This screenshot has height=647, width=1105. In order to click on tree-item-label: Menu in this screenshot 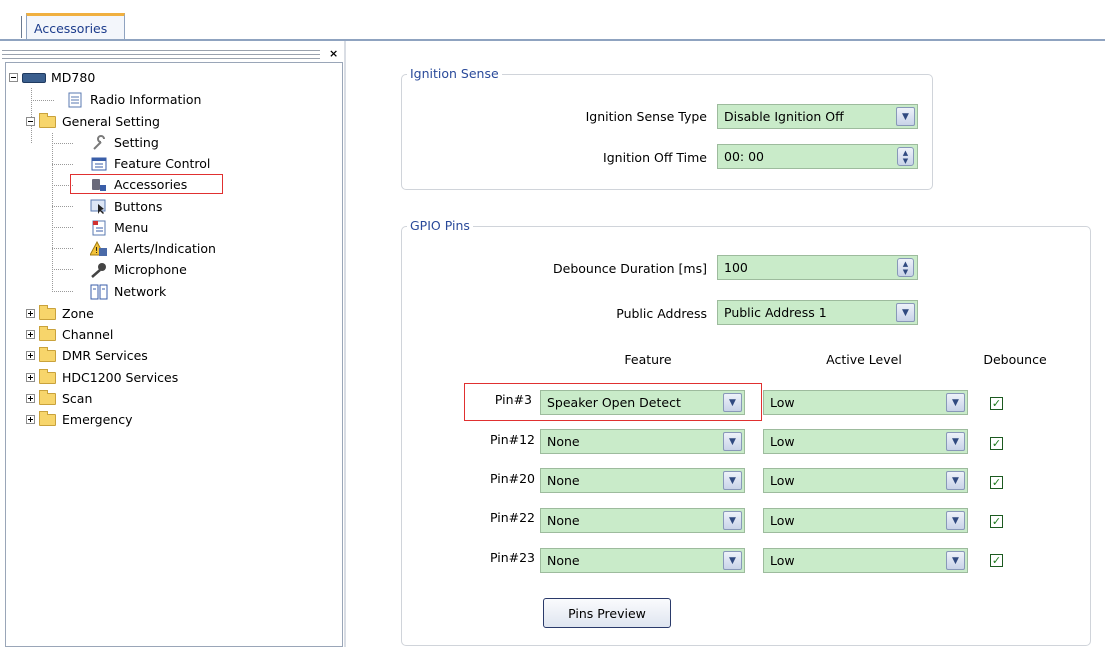, I will do `click(131, 227)`.